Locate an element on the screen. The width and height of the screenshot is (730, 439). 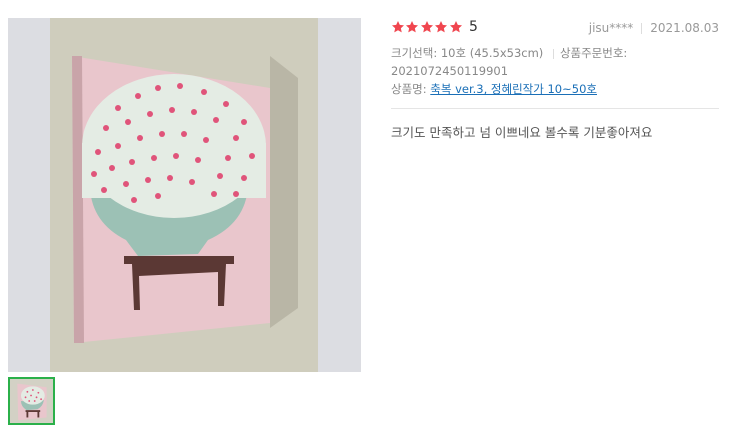
photo-thumbnail is located at coordinates (31, 401).